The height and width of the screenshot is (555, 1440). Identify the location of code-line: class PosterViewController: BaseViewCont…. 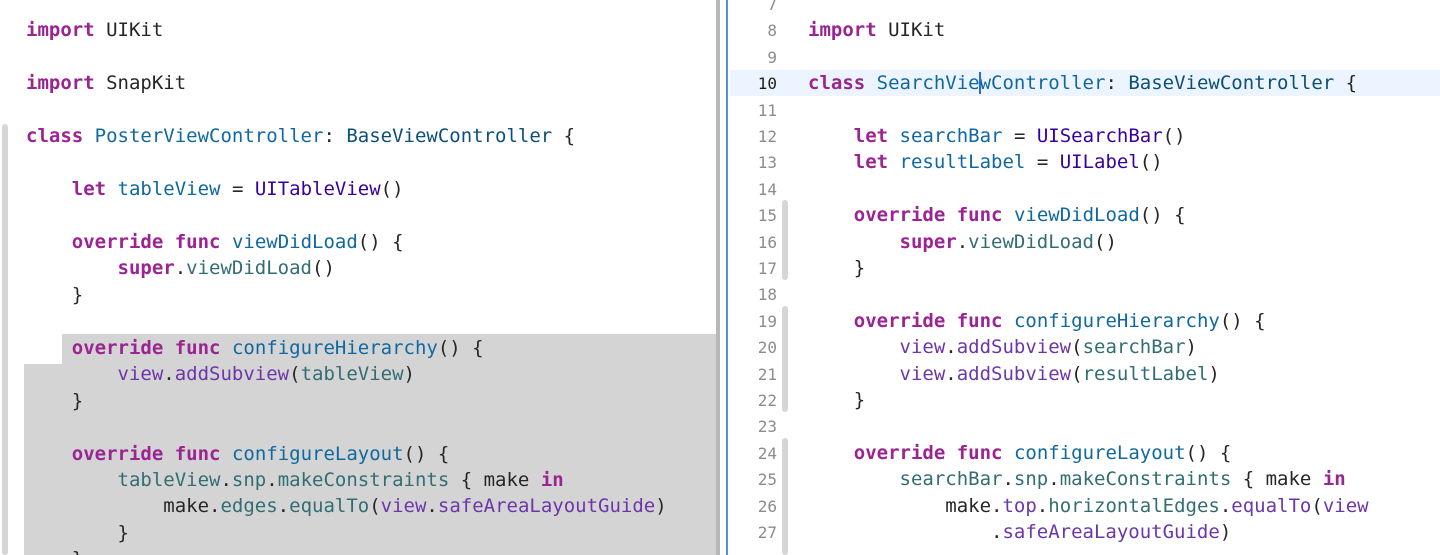
(300, 136).